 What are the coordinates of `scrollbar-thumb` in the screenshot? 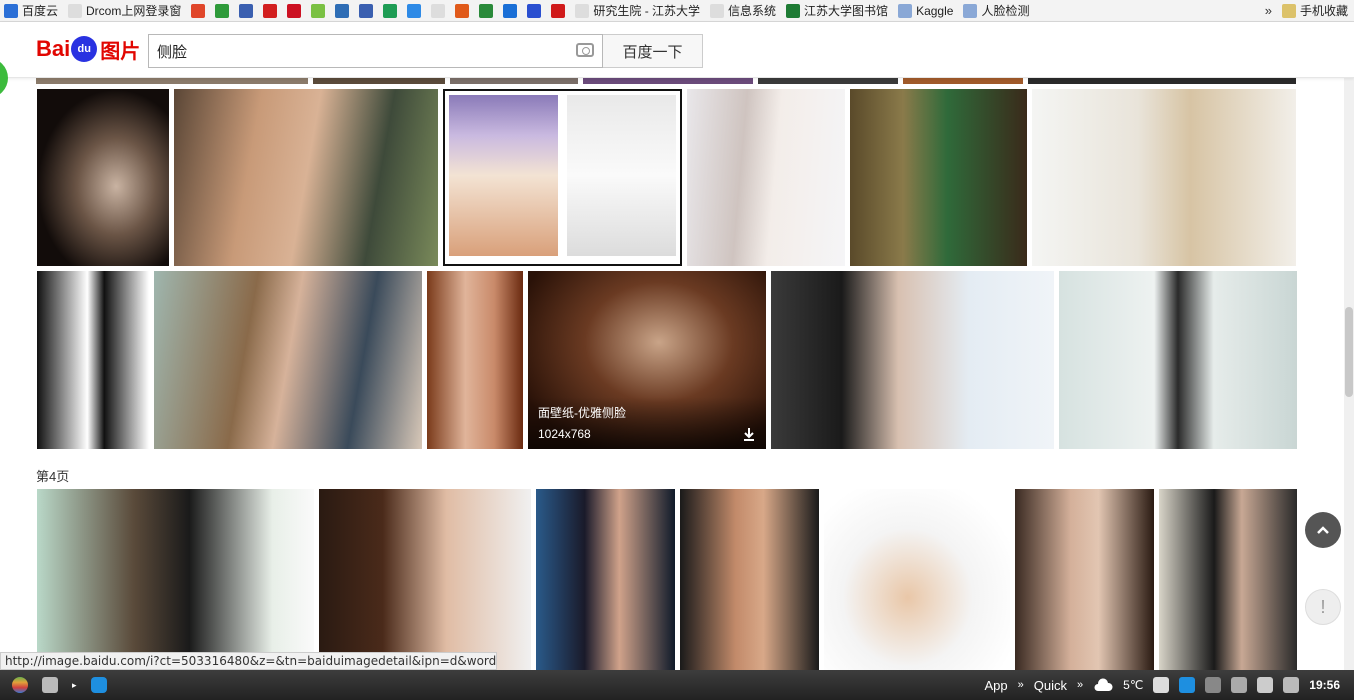 It's located at (1349, 352).